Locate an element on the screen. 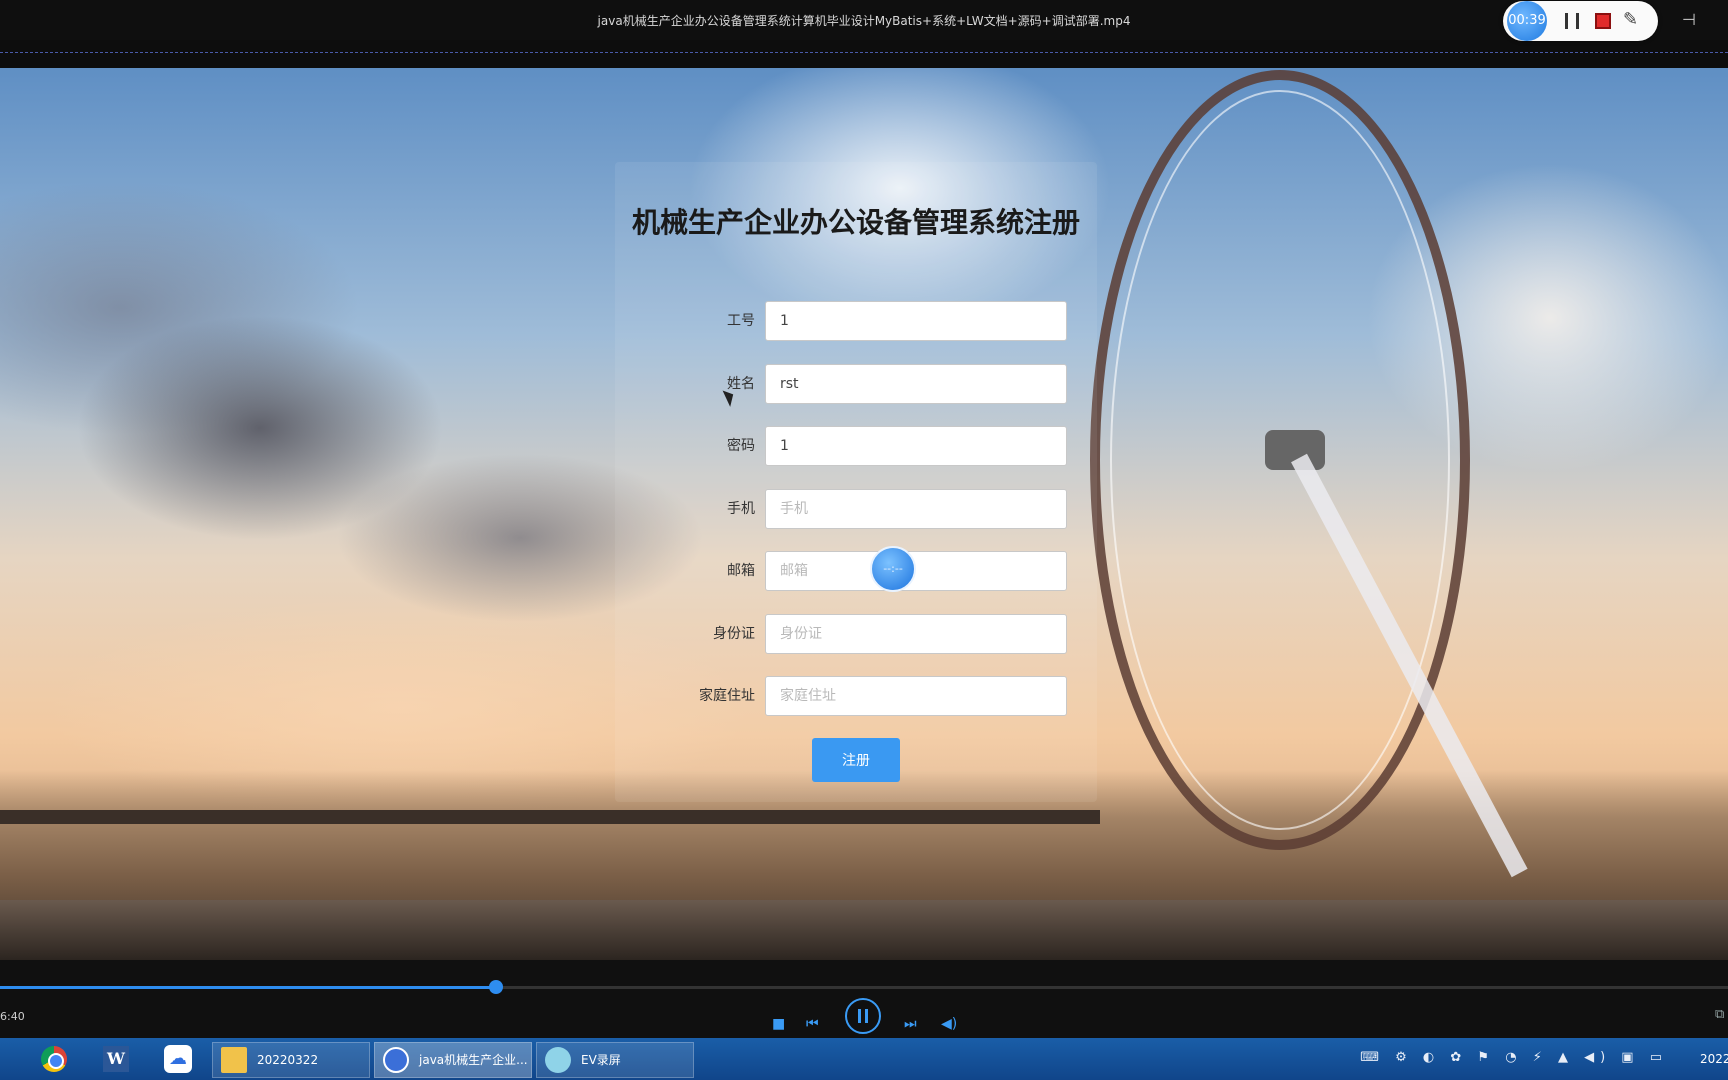 The image size is (1728, 1080). stop-icon: ■ is located at coordinates (778, 1024).